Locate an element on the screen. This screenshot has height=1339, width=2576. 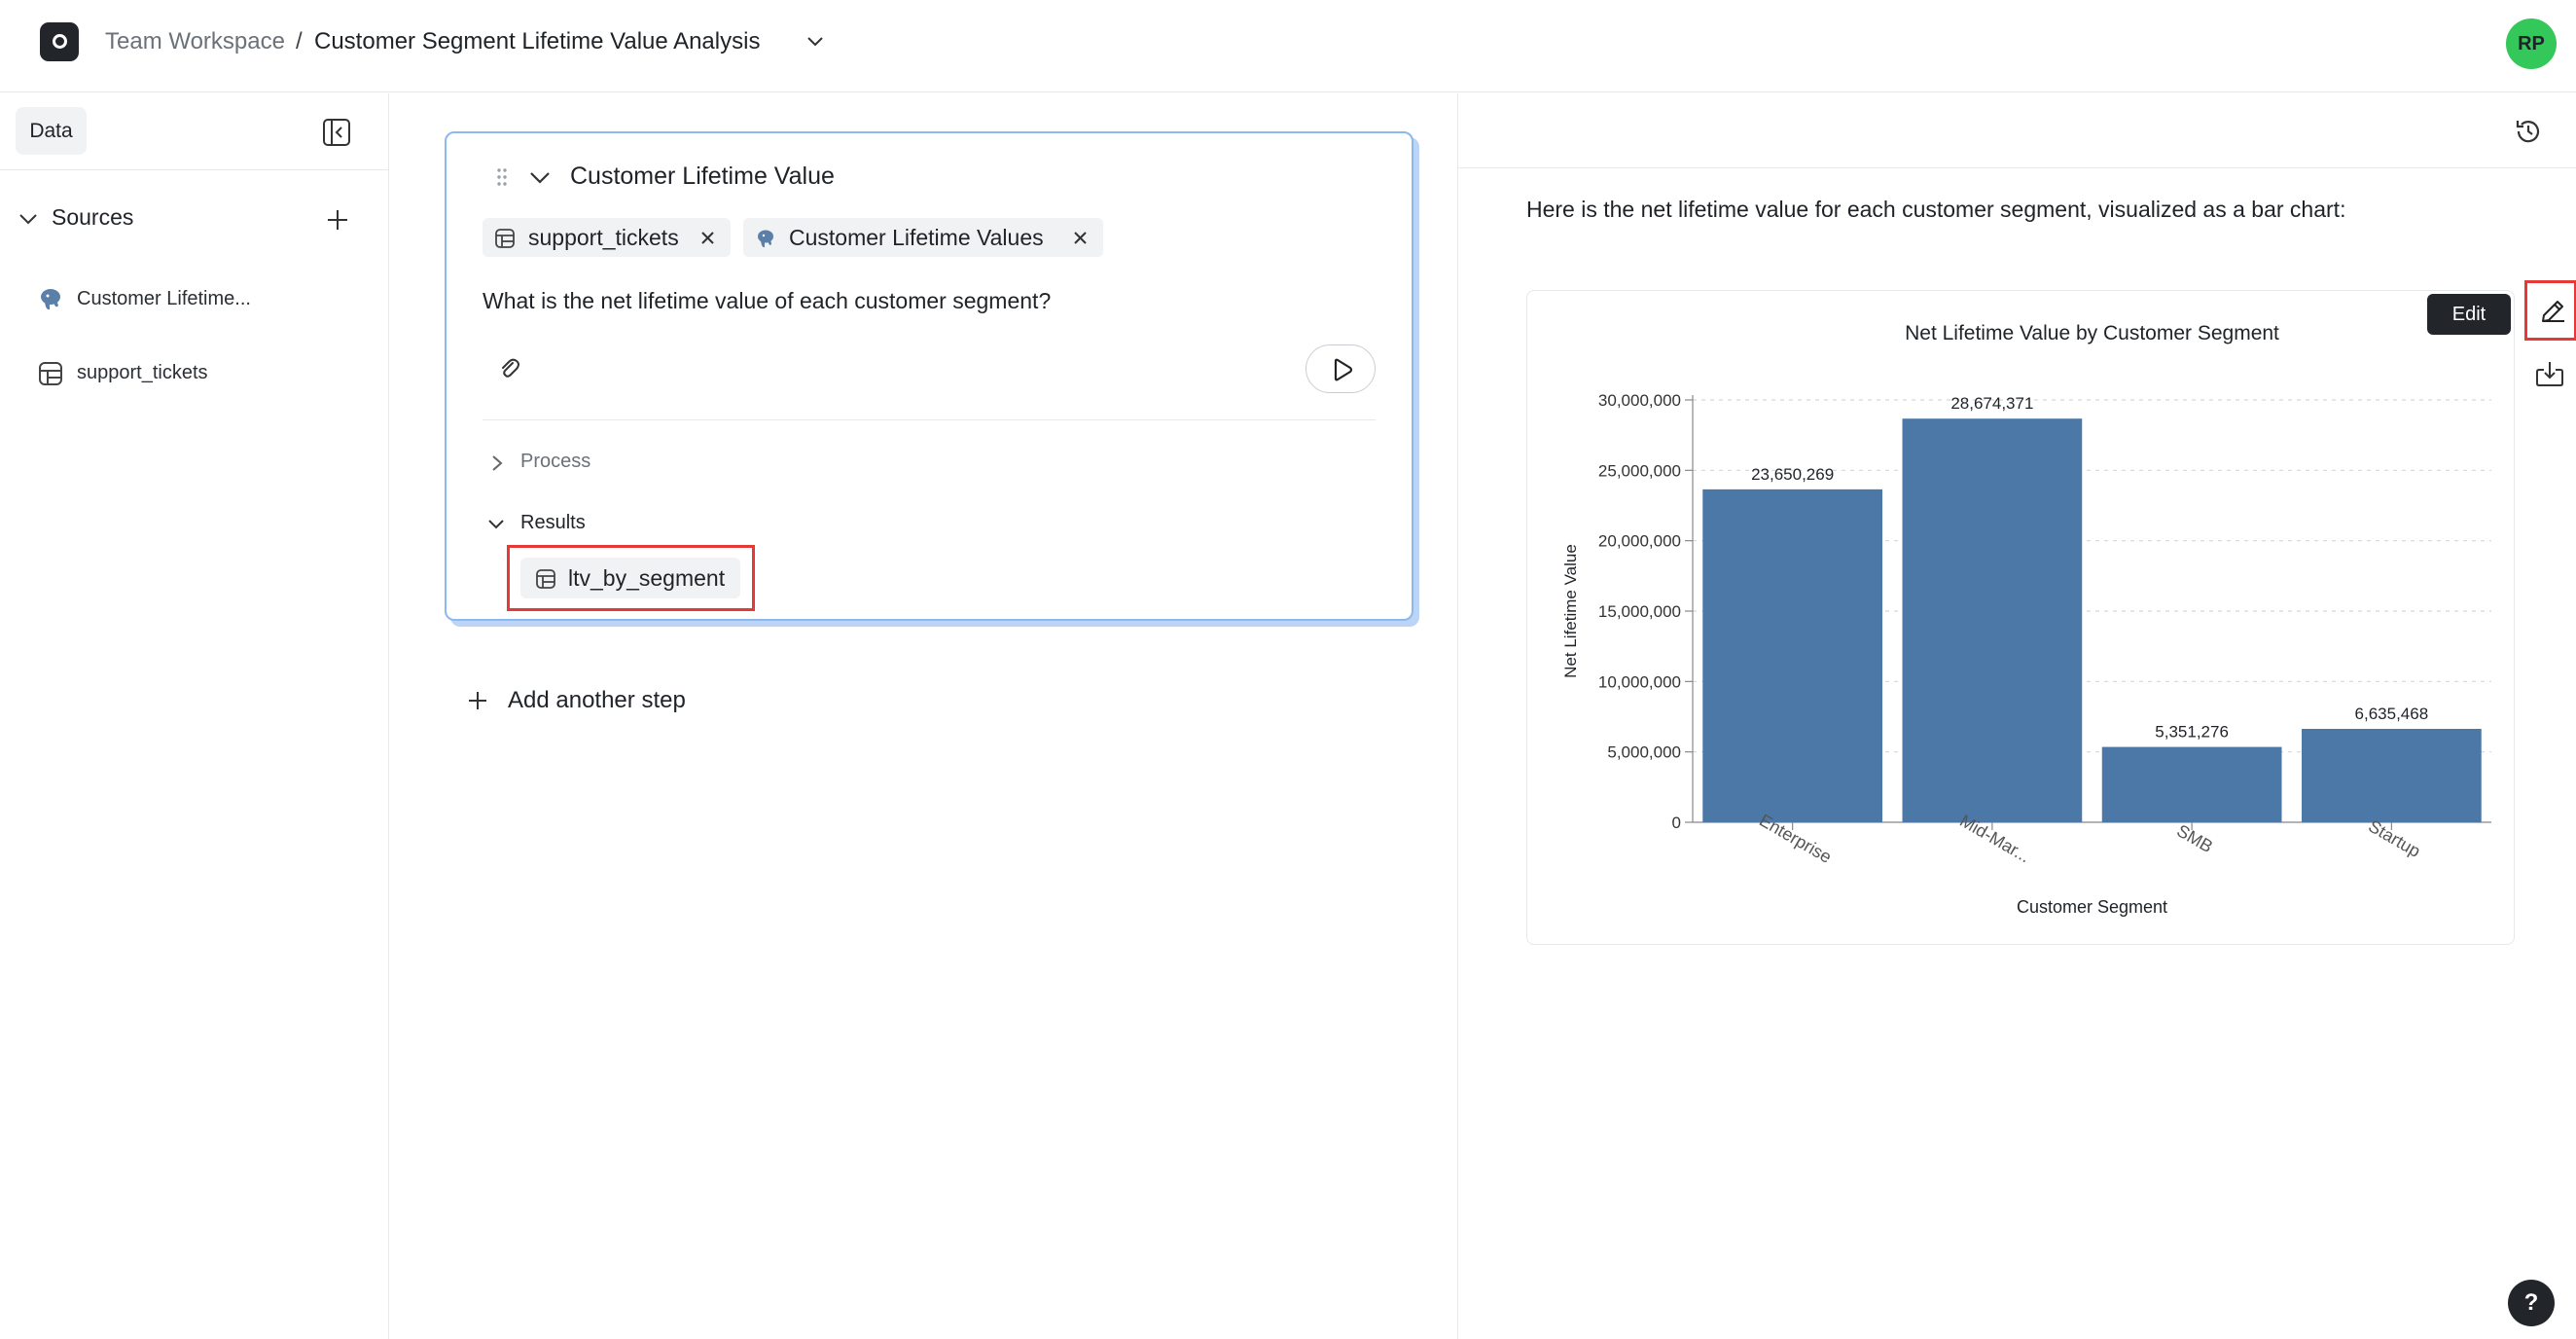
y-tick-label: 10,000,000 is located at coordinates (1639, 681).